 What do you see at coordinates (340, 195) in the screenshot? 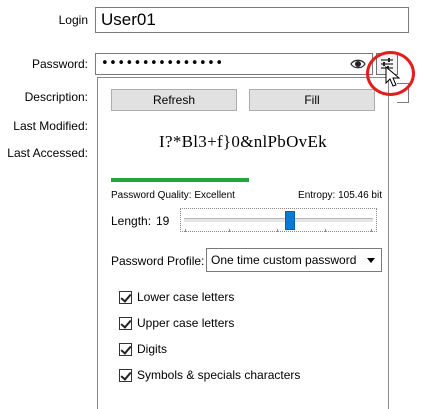
I see `entropy-label: Entropy: 105.46 bit` at bounding box center [340, 195].